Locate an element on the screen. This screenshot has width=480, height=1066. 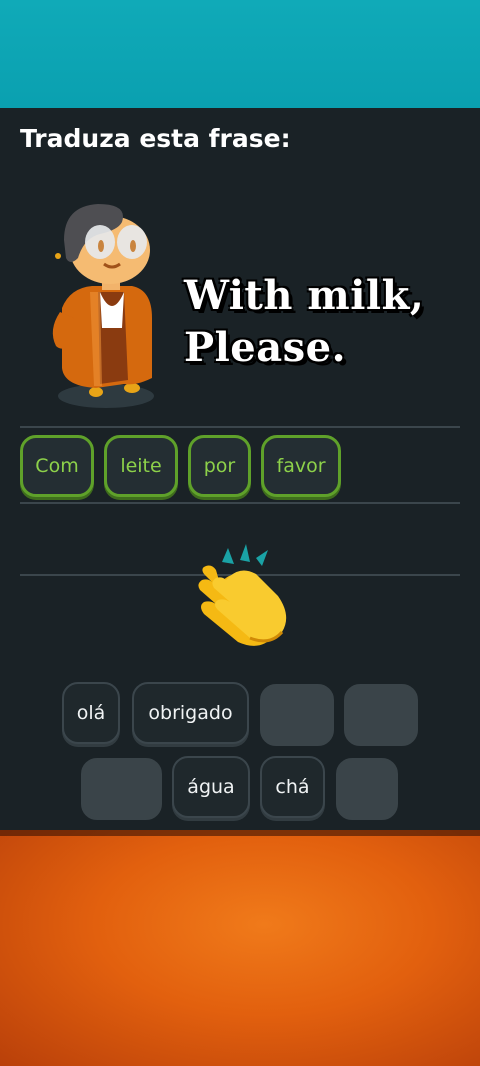
prompt-line-2: Please. is located at coordinates (265, 347).